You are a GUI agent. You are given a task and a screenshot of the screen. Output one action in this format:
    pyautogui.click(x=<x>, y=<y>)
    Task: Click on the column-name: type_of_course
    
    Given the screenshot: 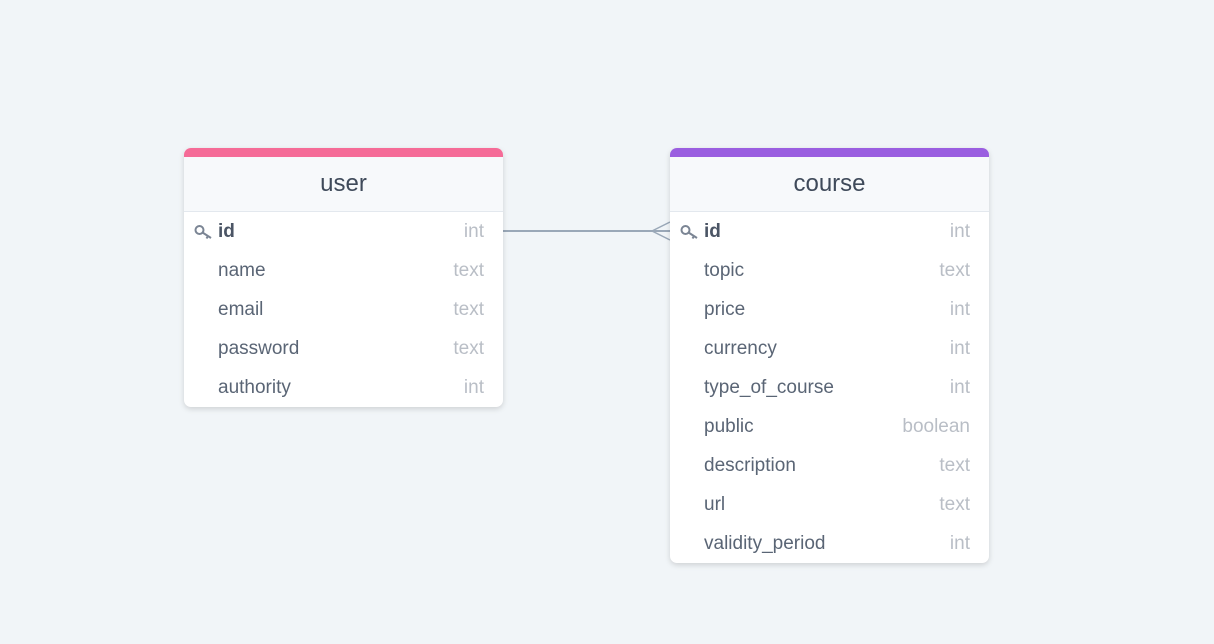 What is the action you would take?
    pyautogui.click(x=769, y=387)
    